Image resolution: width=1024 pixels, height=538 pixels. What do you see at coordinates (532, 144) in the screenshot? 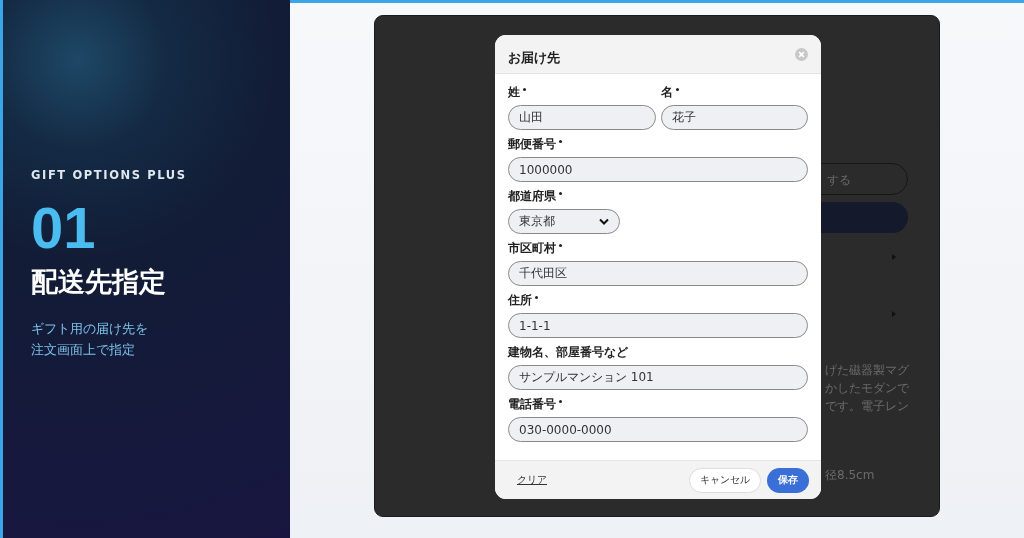
I see `field-label: 郵便番号` at bounding box center [532, 144].